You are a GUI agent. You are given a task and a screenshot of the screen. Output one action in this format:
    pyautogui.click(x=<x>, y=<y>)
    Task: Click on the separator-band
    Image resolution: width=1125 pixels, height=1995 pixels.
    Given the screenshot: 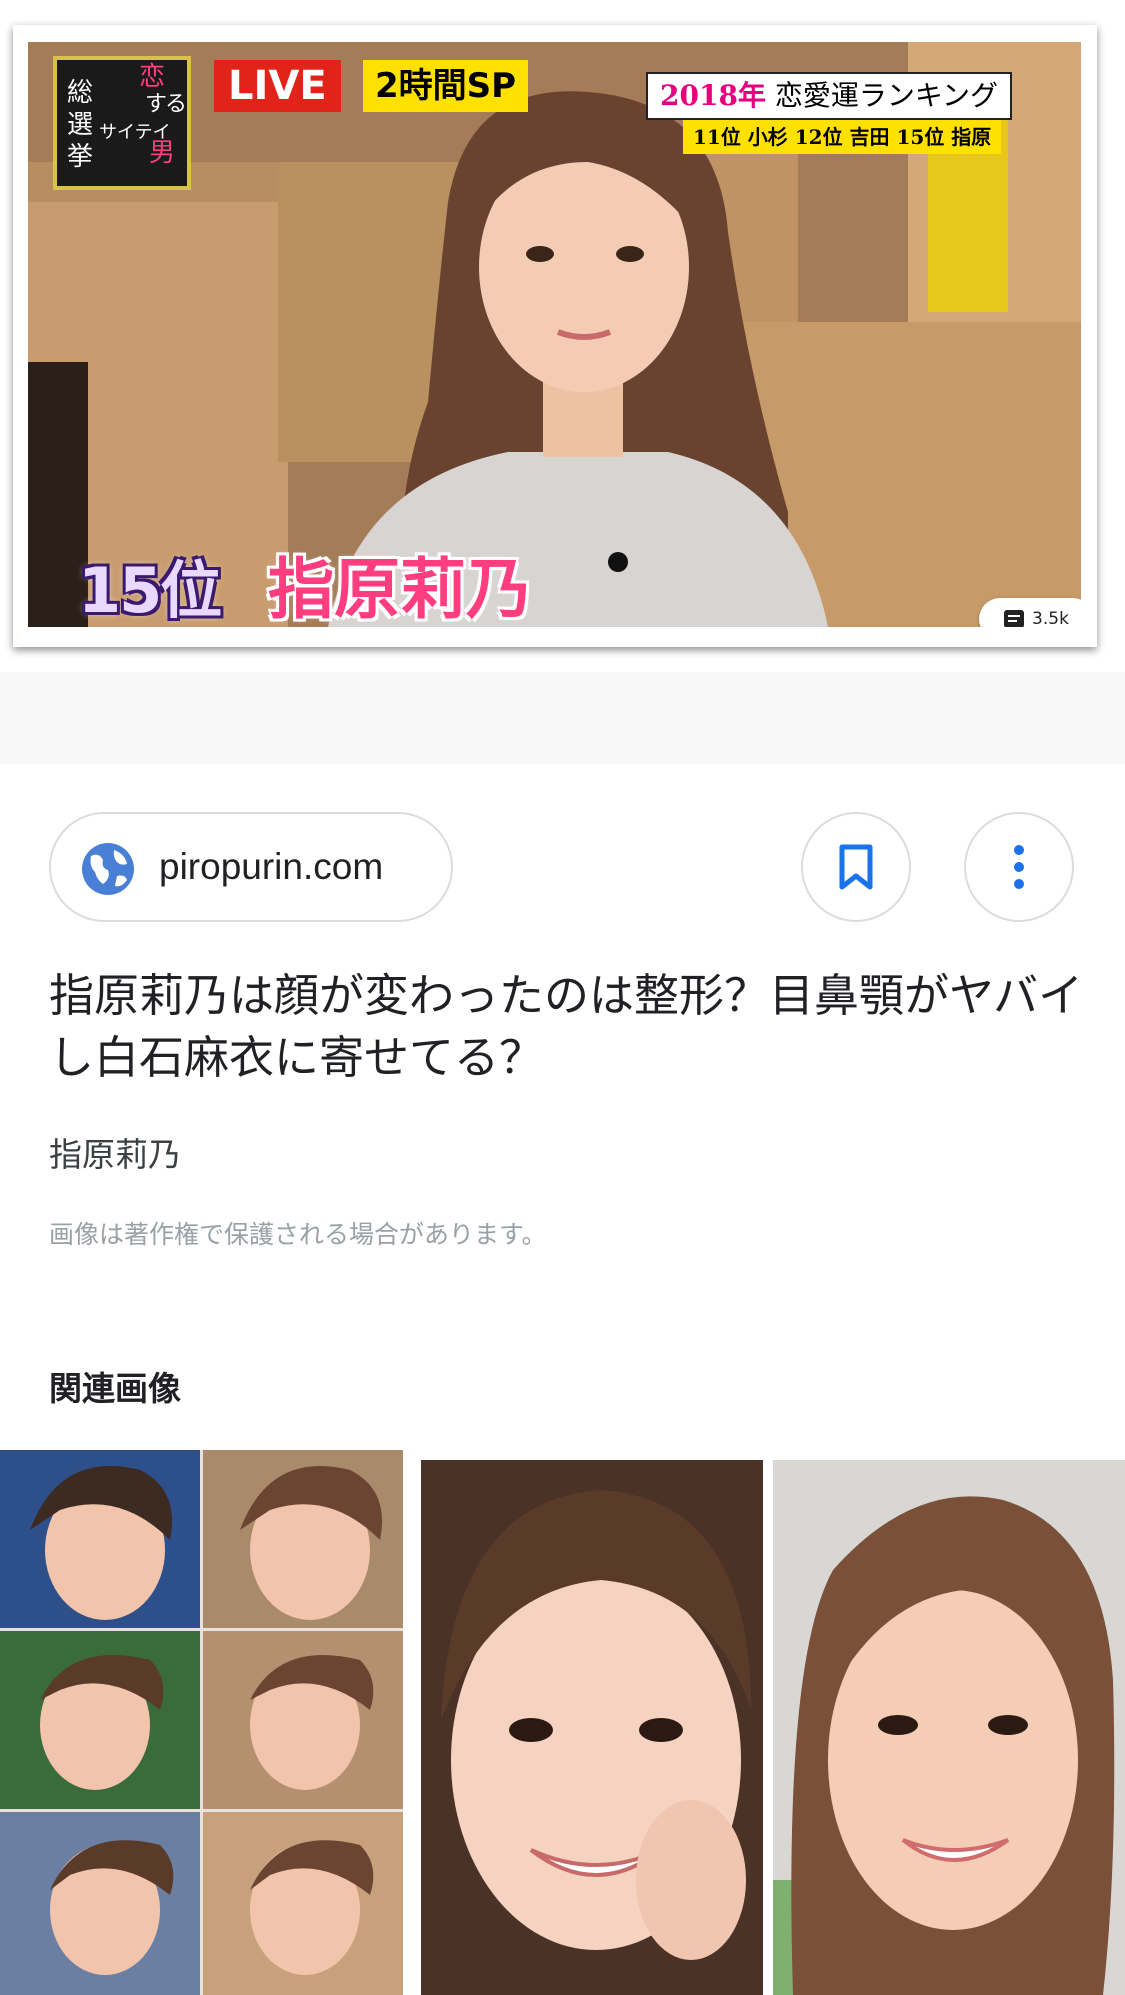 What is the action you would take?
    pyautogui.click(x=562, y=718)
    